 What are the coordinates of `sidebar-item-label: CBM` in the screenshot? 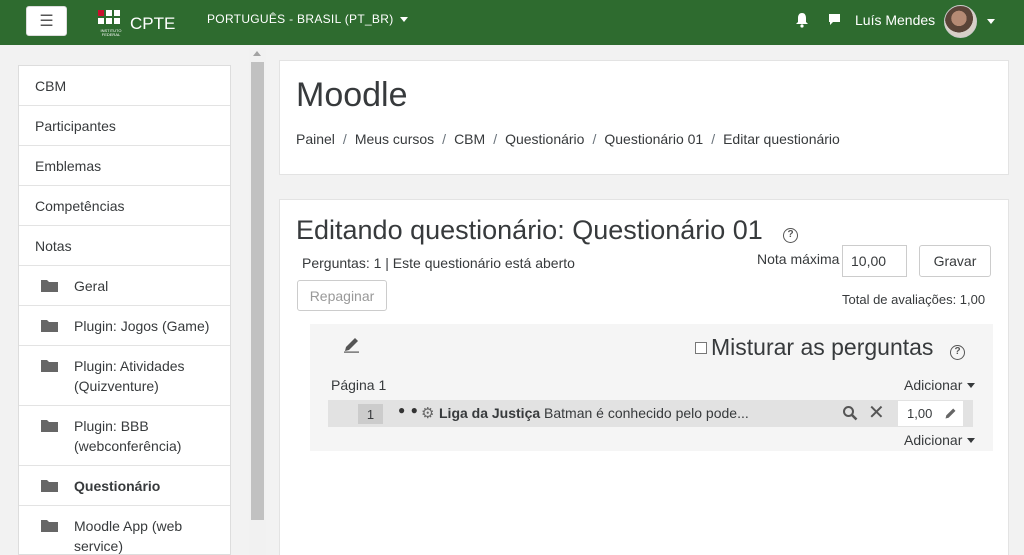 It's located at (51, 85).